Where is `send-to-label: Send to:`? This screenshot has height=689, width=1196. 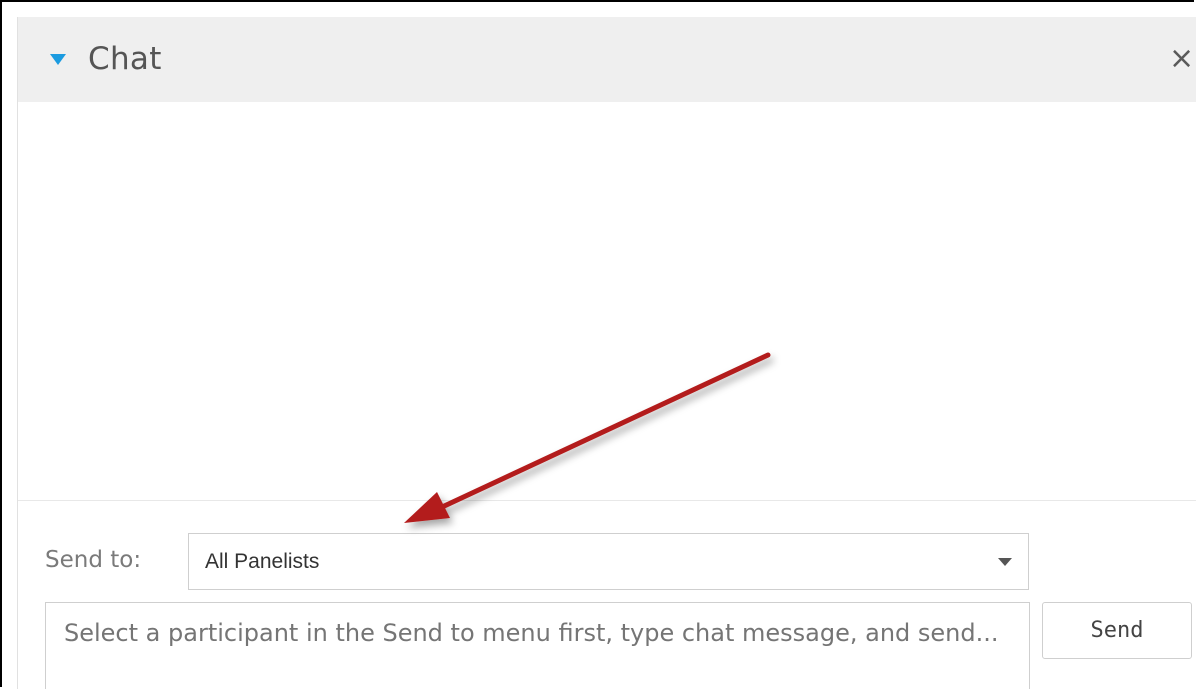 send-to-label: Send to: is located at coordinates (93, 560).